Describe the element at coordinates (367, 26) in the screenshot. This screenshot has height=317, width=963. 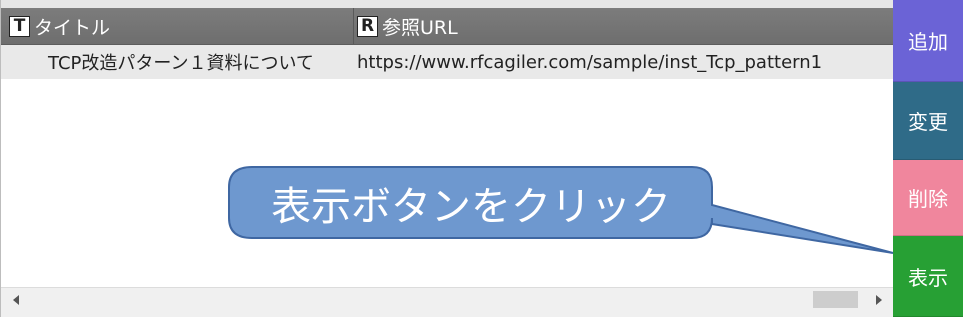
I see `reference-type-icon: R` at that location.